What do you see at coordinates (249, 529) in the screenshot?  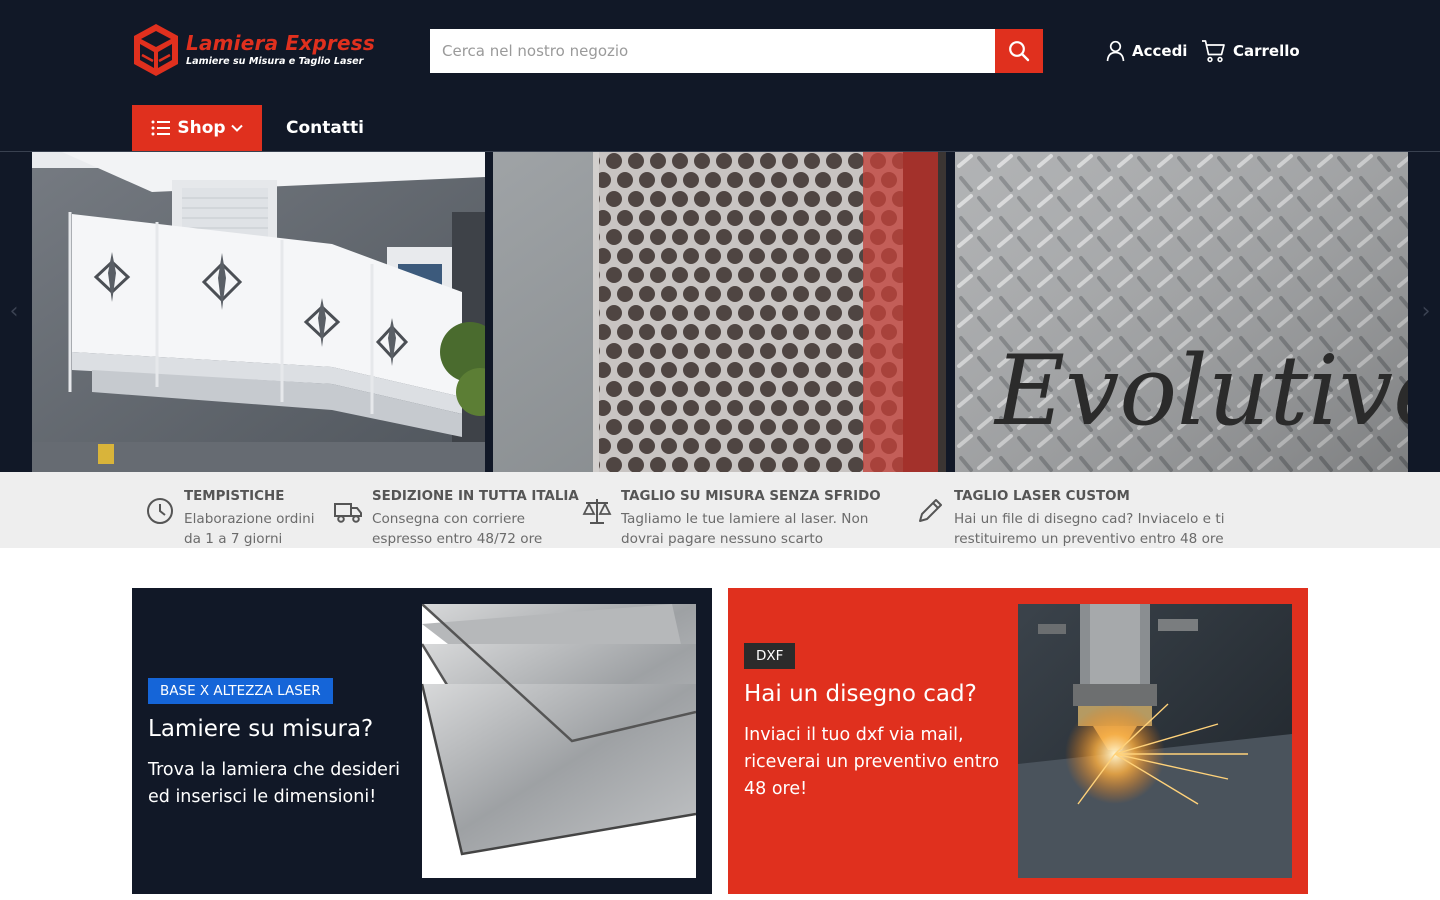 I see `feature-text: Elaborazione ordini da 1 a 7 giorni` at bounding box center [249, 529].